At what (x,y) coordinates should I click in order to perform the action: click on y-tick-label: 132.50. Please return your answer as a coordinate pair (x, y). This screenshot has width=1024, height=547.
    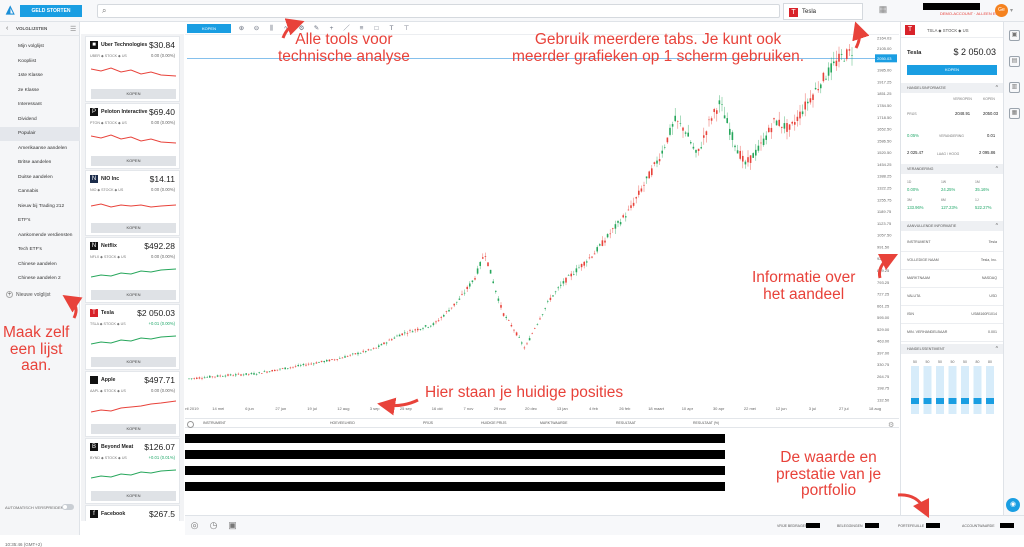
    Looking at the image, I should click on (883, 400).